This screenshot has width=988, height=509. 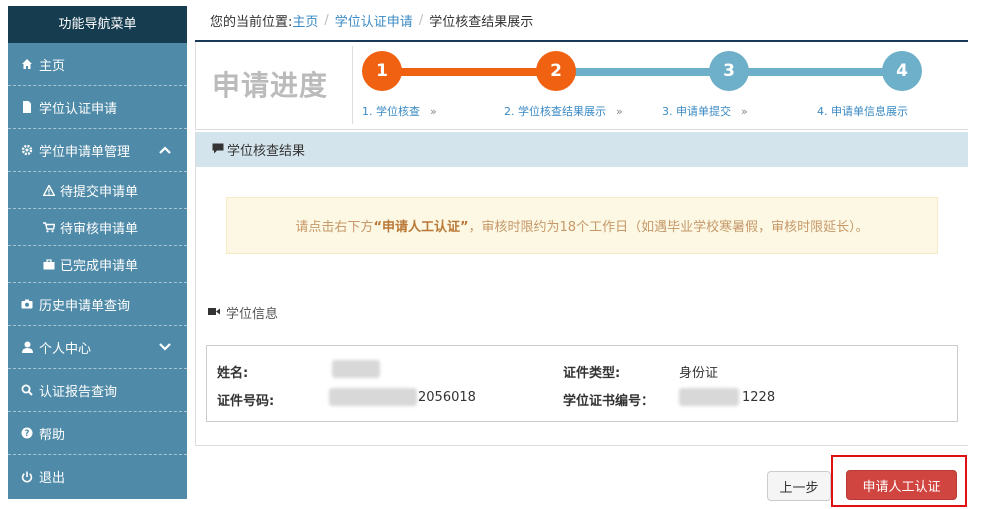 I want to click on sidebar-item-help: ? 帮助, so click(x=97, y=433).